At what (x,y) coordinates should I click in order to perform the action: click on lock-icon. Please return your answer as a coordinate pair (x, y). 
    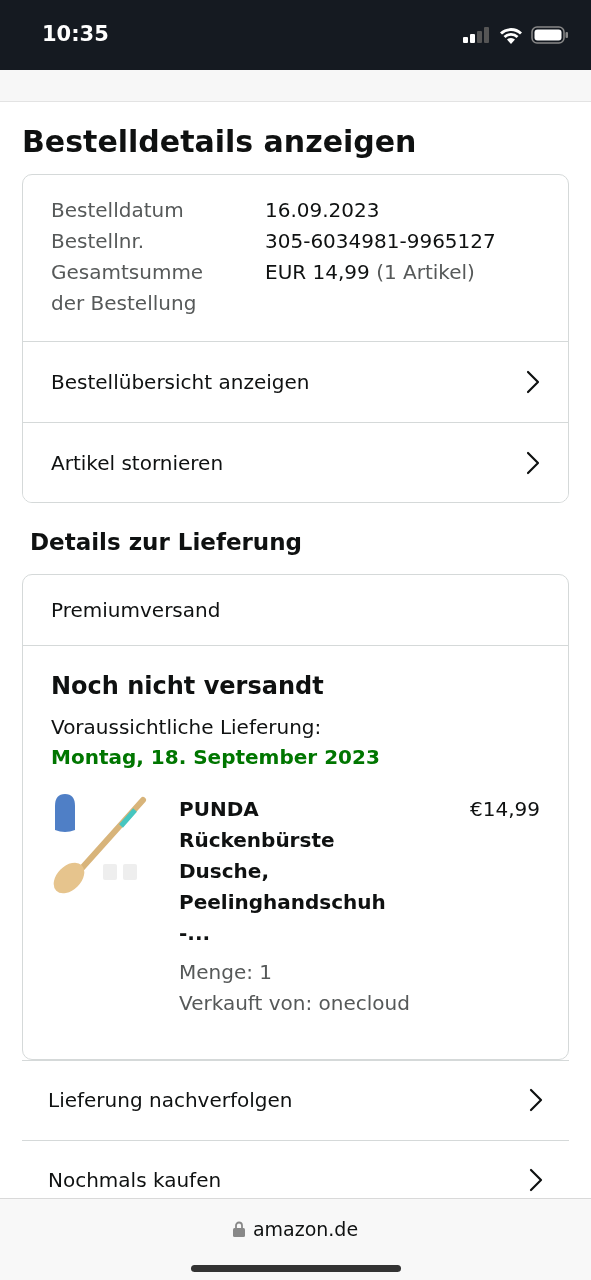
    Looking at the image, I should click on (238, 1229).